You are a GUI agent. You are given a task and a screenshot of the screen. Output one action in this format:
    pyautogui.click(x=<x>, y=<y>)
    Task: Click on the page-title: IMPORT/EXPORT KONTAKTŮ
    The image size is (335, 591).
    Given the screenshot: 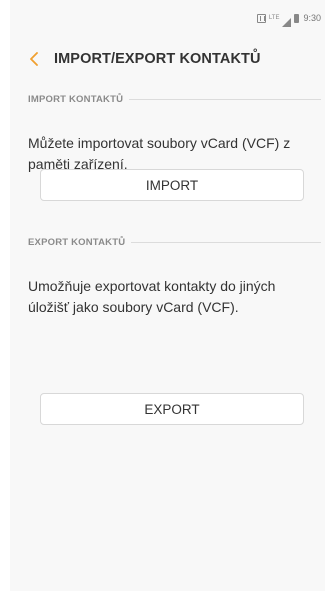 What is the action you would take?
    pyautogui.click(x=157, y=59)
    